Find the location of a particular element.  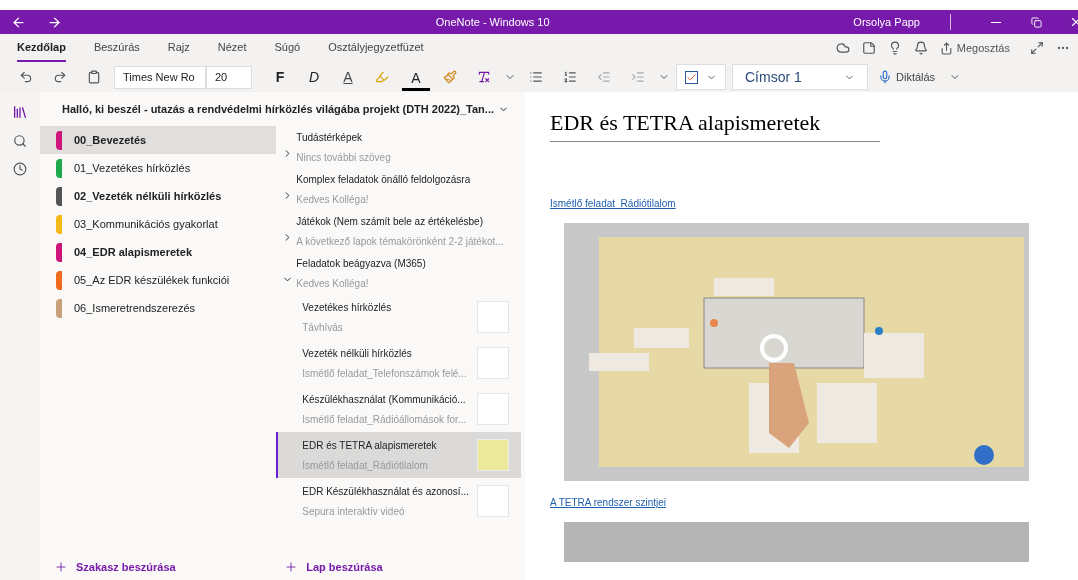

numbered-list-icon is located at coordinates (570, 77).